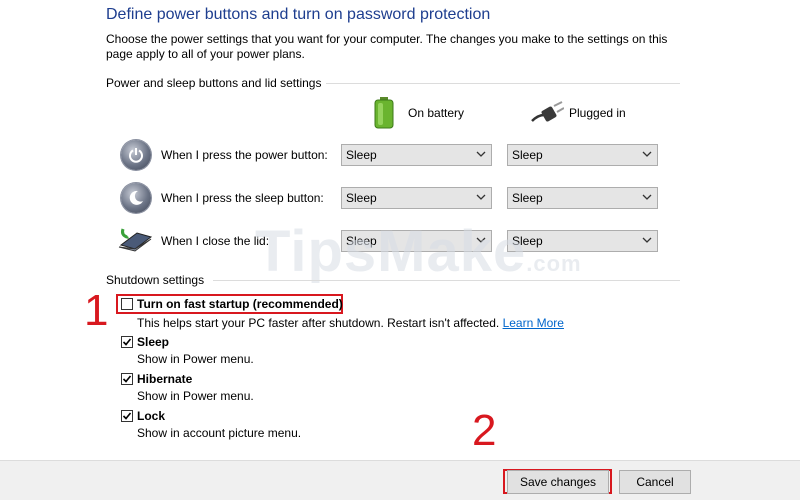  What do you see at coordinates (214, 83) in the screenshot?
I see `power-section-heading: Power and sleep buttons and lid settings` at bounding box center [214, 83].